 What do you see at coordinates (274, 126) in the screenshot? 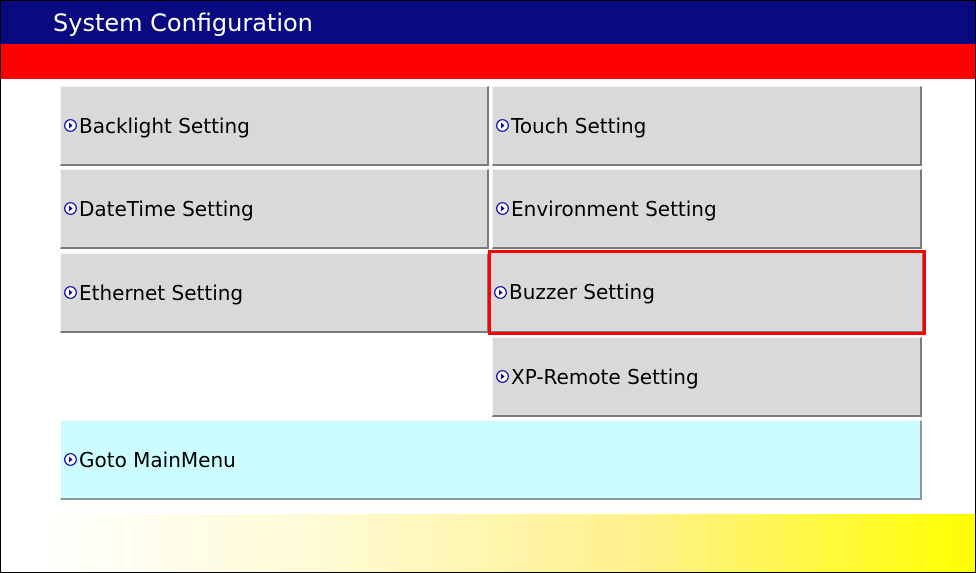
I see `backlight-setting-button: Backlight Setting` at bounding box center [274, 126].